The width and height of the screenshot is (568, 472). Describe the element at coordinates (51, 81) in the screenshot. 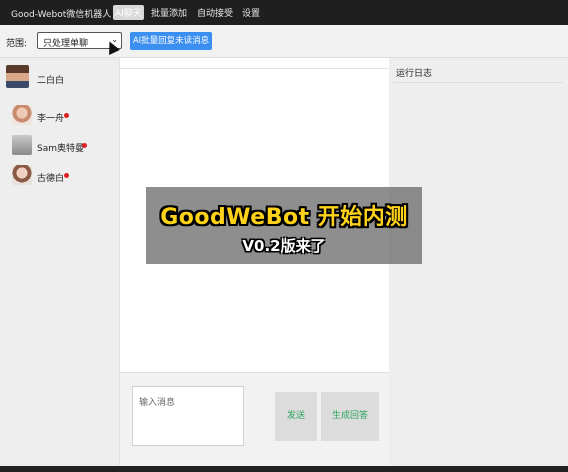

I see `contact-name: 二白白` at that location.